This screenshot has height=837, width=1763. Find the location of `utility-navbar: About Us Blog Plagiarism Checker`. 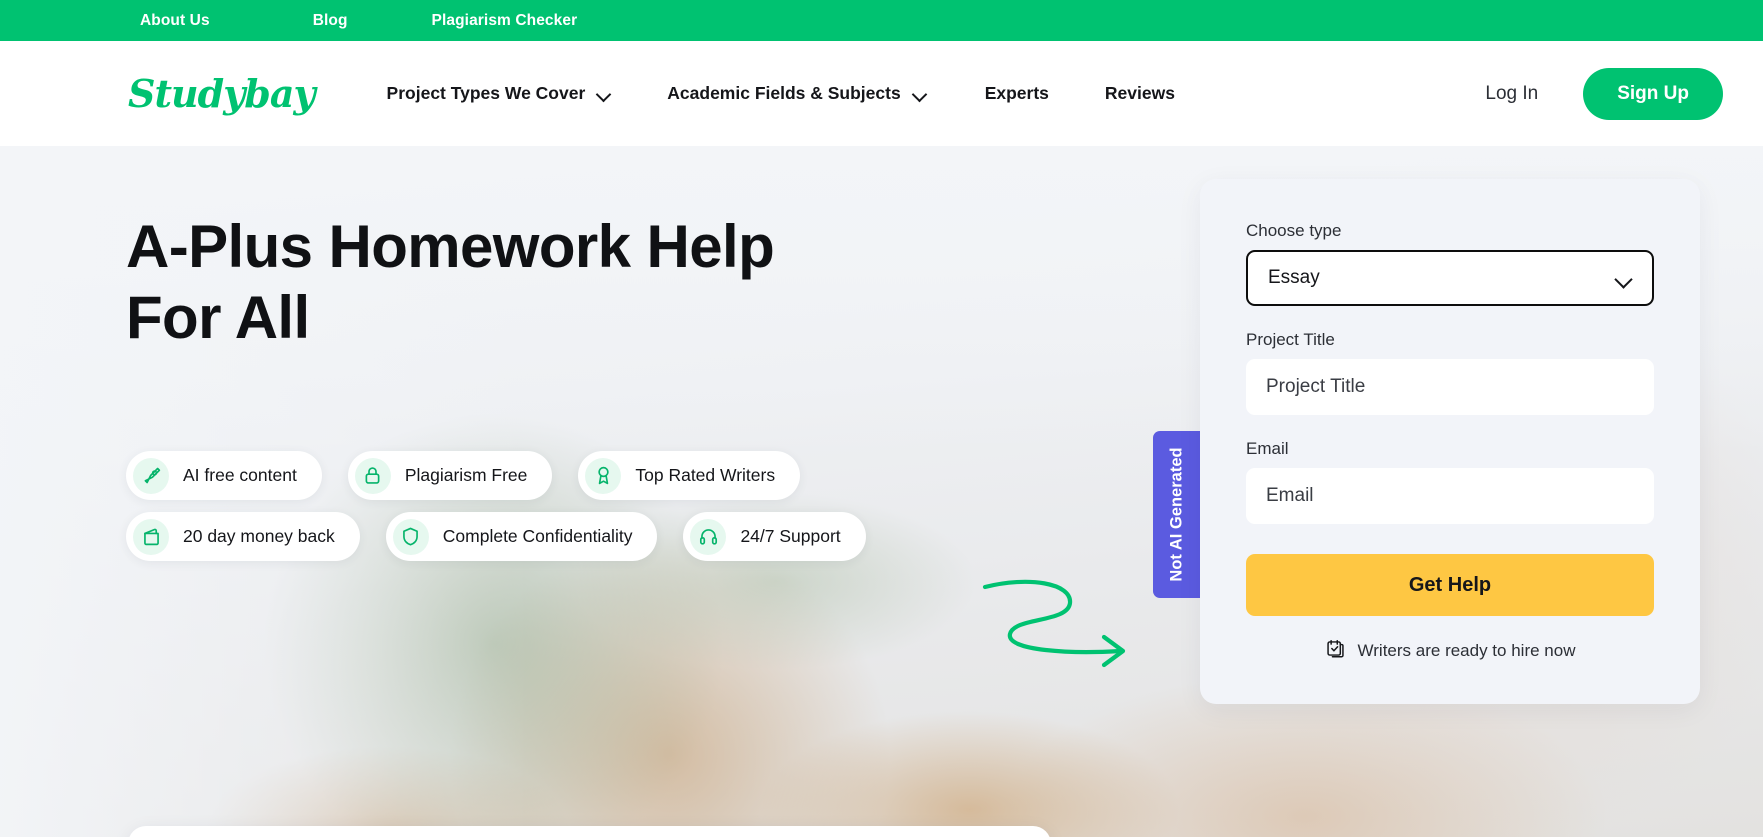

utility-navbar: About Us Blog Plagiarism Checker is located at coordinates (881, 20).